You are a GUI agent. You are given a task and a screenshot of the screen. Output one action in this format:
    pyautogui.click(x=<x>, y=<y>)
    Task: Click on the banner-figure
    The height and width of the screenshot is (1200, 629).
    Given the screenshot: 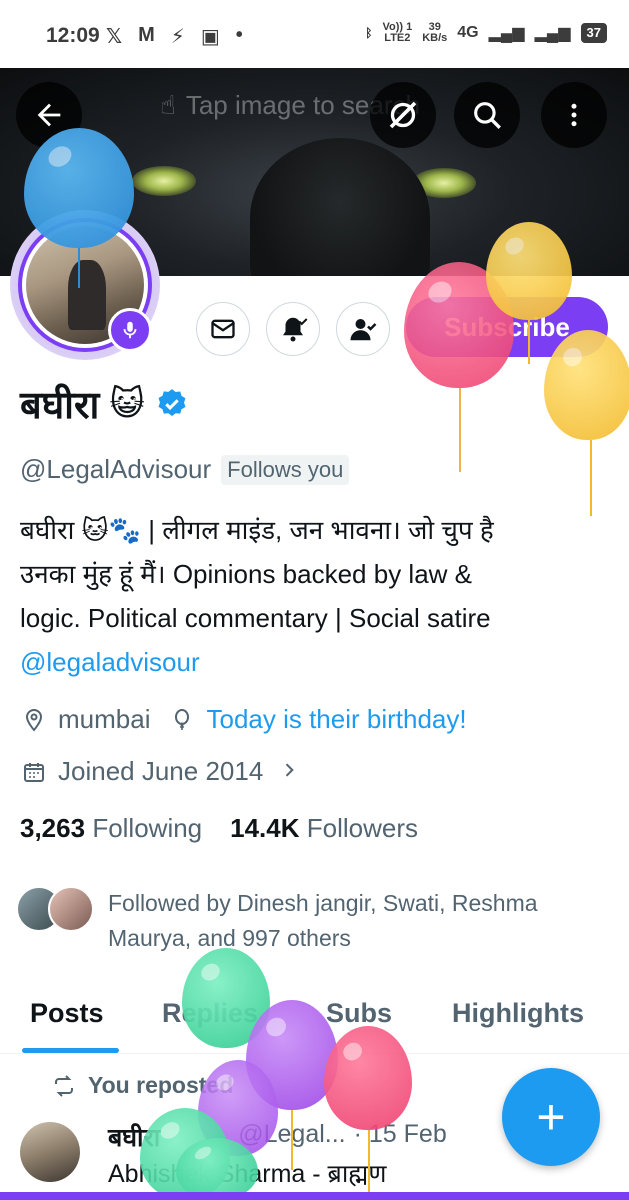 What is the action you would take?
    pyautogui.click(x=340, y=207)
    